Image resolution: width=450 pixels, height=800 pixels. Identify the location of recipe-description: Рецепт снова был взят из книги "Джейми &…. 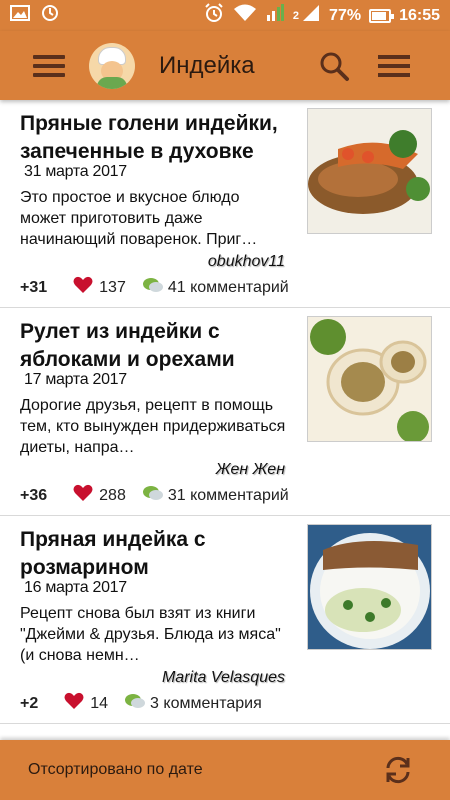
(150, 634).